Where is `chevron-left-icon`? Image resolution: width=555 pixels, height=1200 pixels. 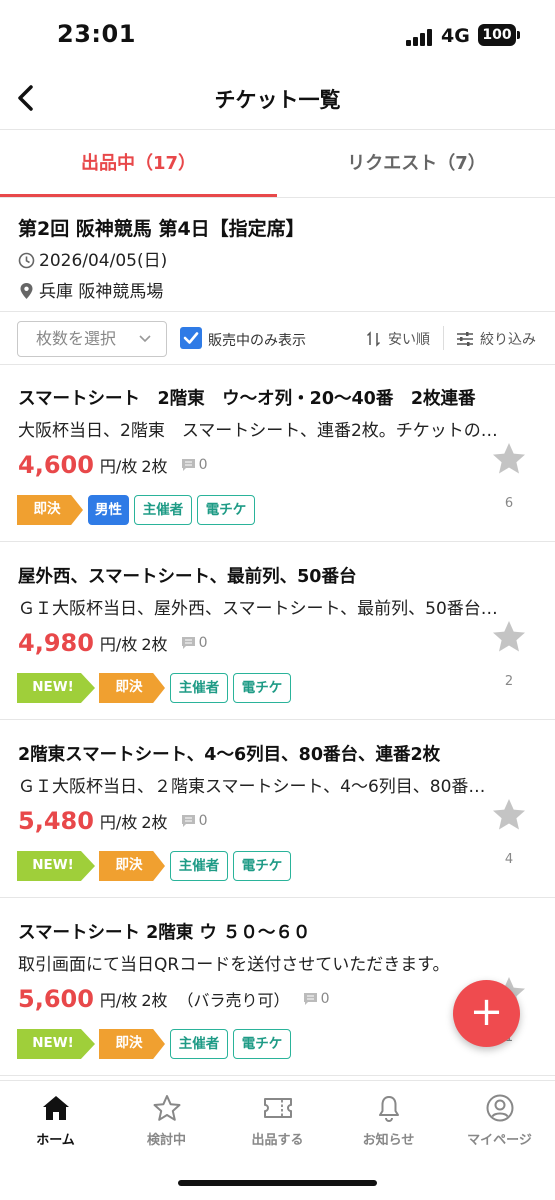 chevron-left-icon is located at coordinates (25, 98).